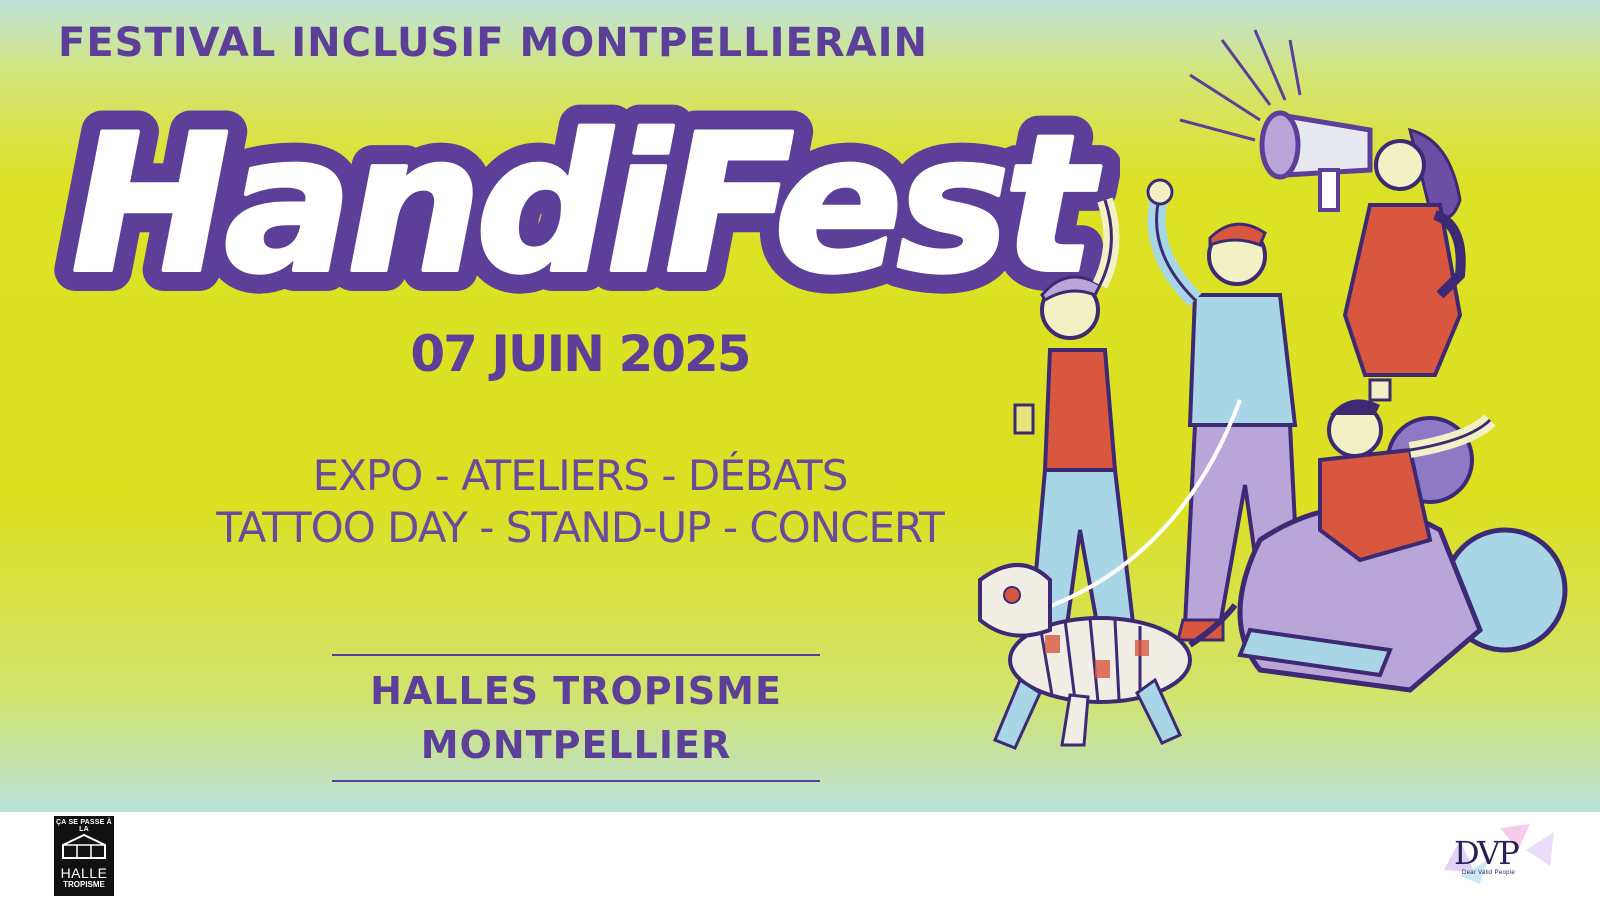 The width and height of the screenshot is (1600, 900). What do you see at coordinates (84, 884) in the screenshot?
I see `halle-logo-sub: TROPISME` at bounding box center [84, 884].